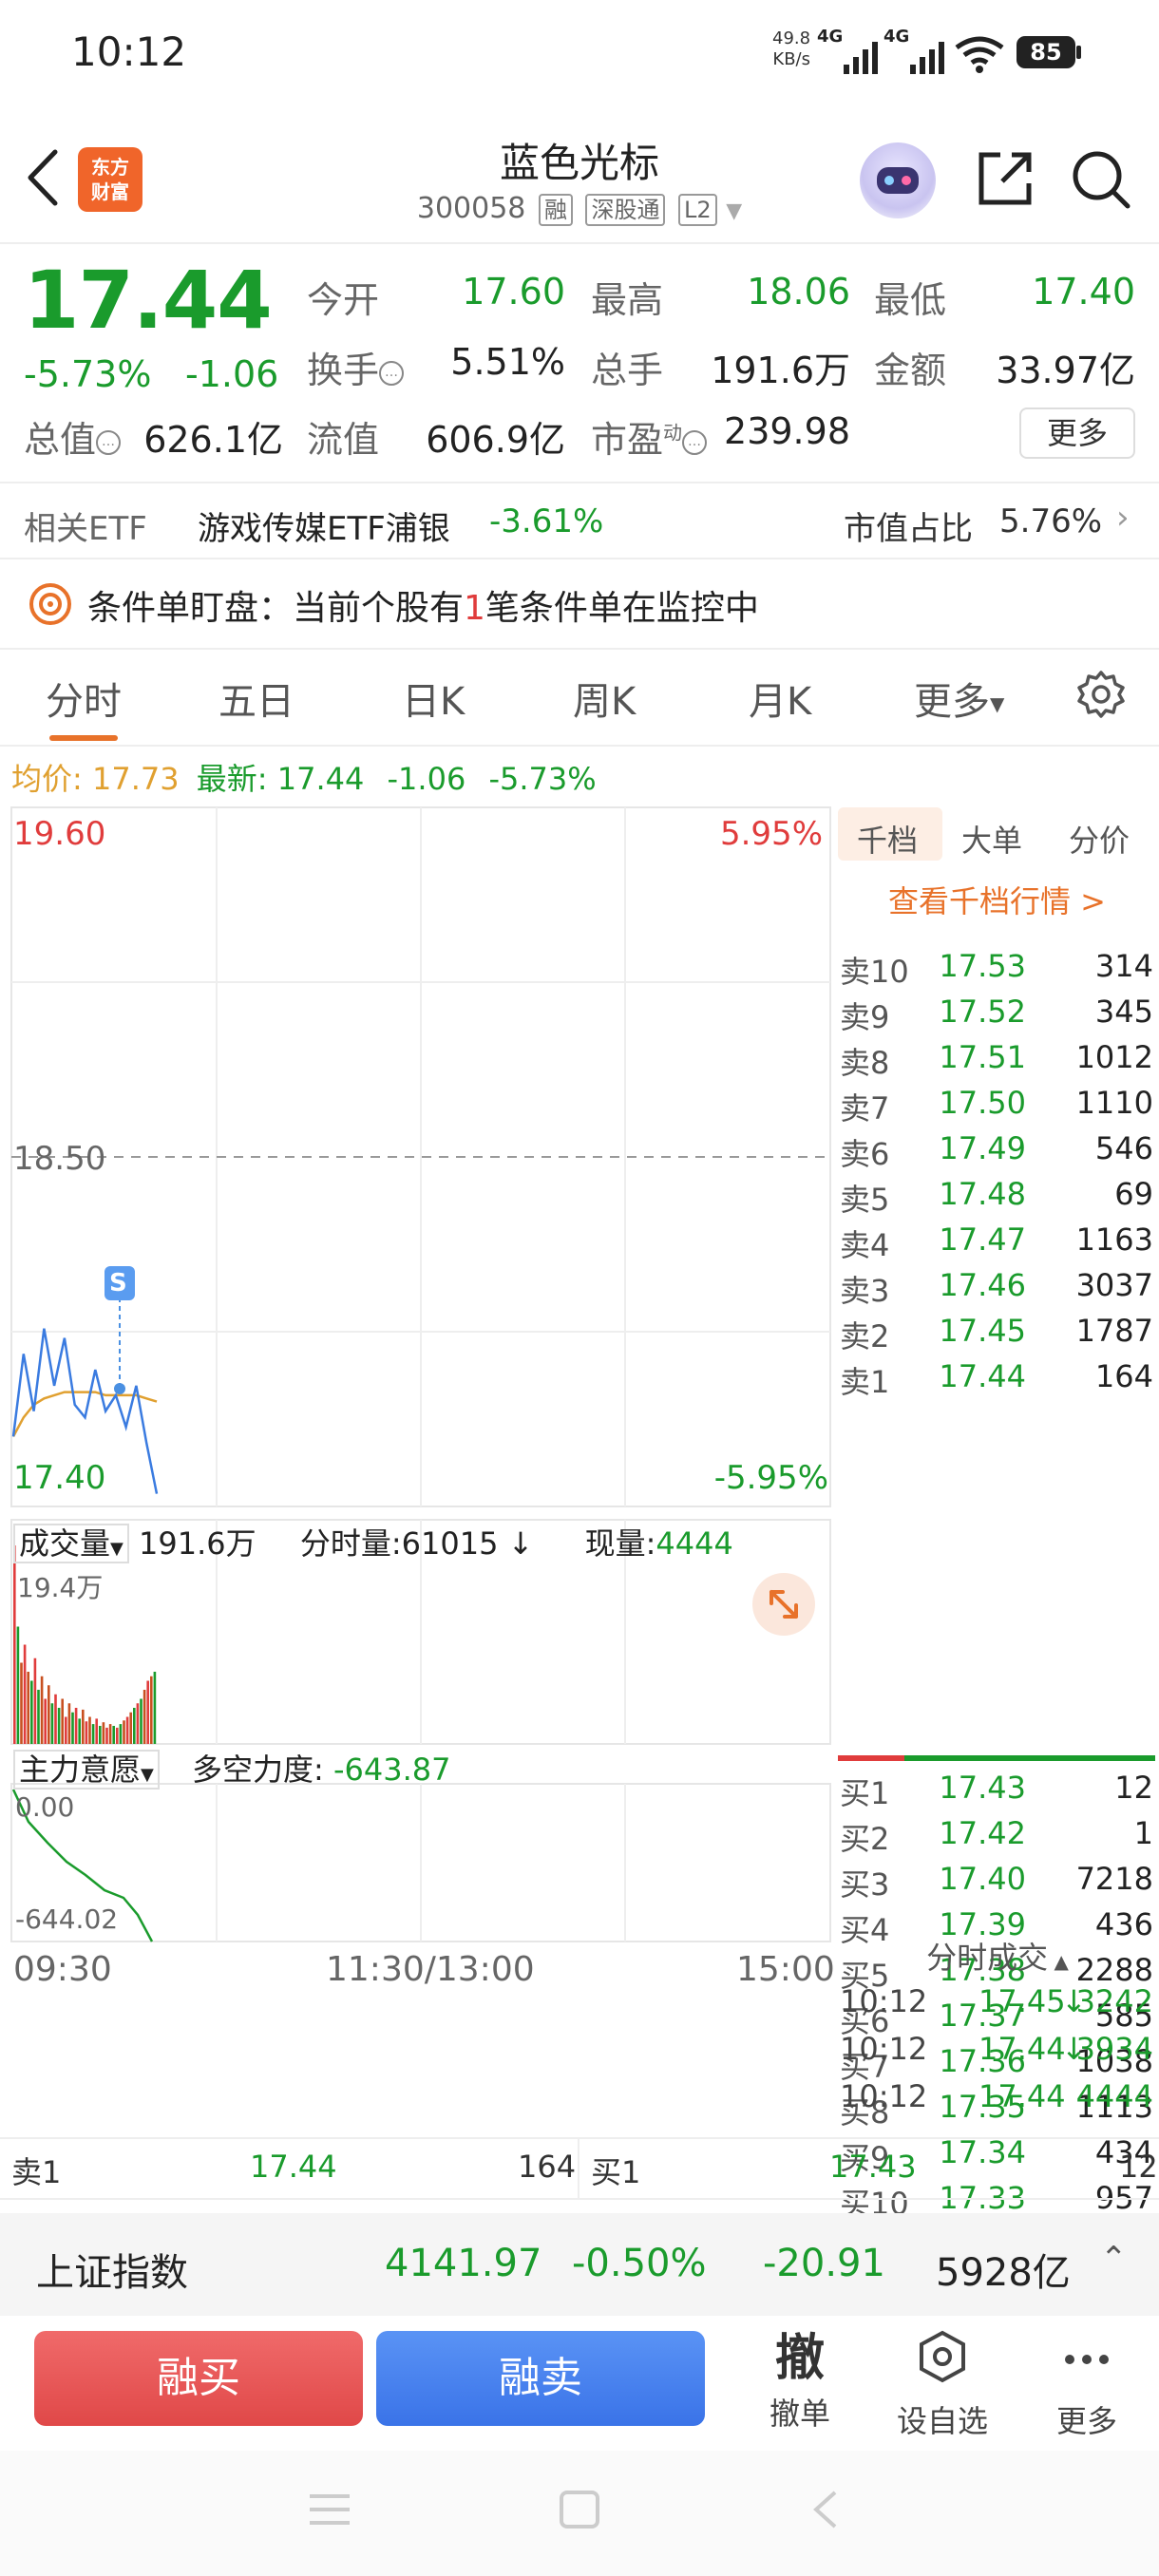 The height and width of the screenshot is (2576, 1159). I want to click on last-label: 最新:, so click(232, 779).